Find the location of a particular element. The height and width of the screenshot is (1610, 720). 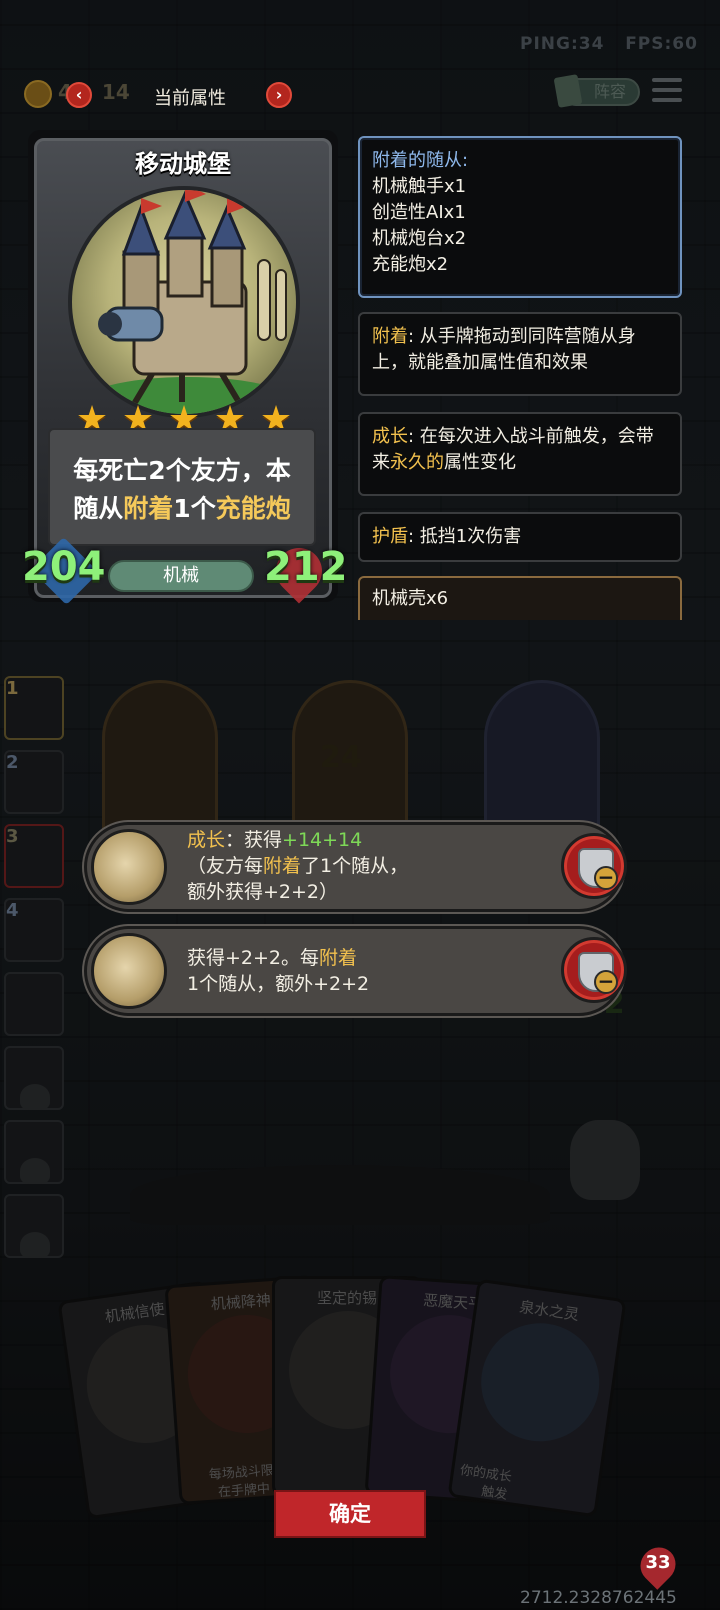

panel-title: 当前属性 is located at coordinates (190, 98).